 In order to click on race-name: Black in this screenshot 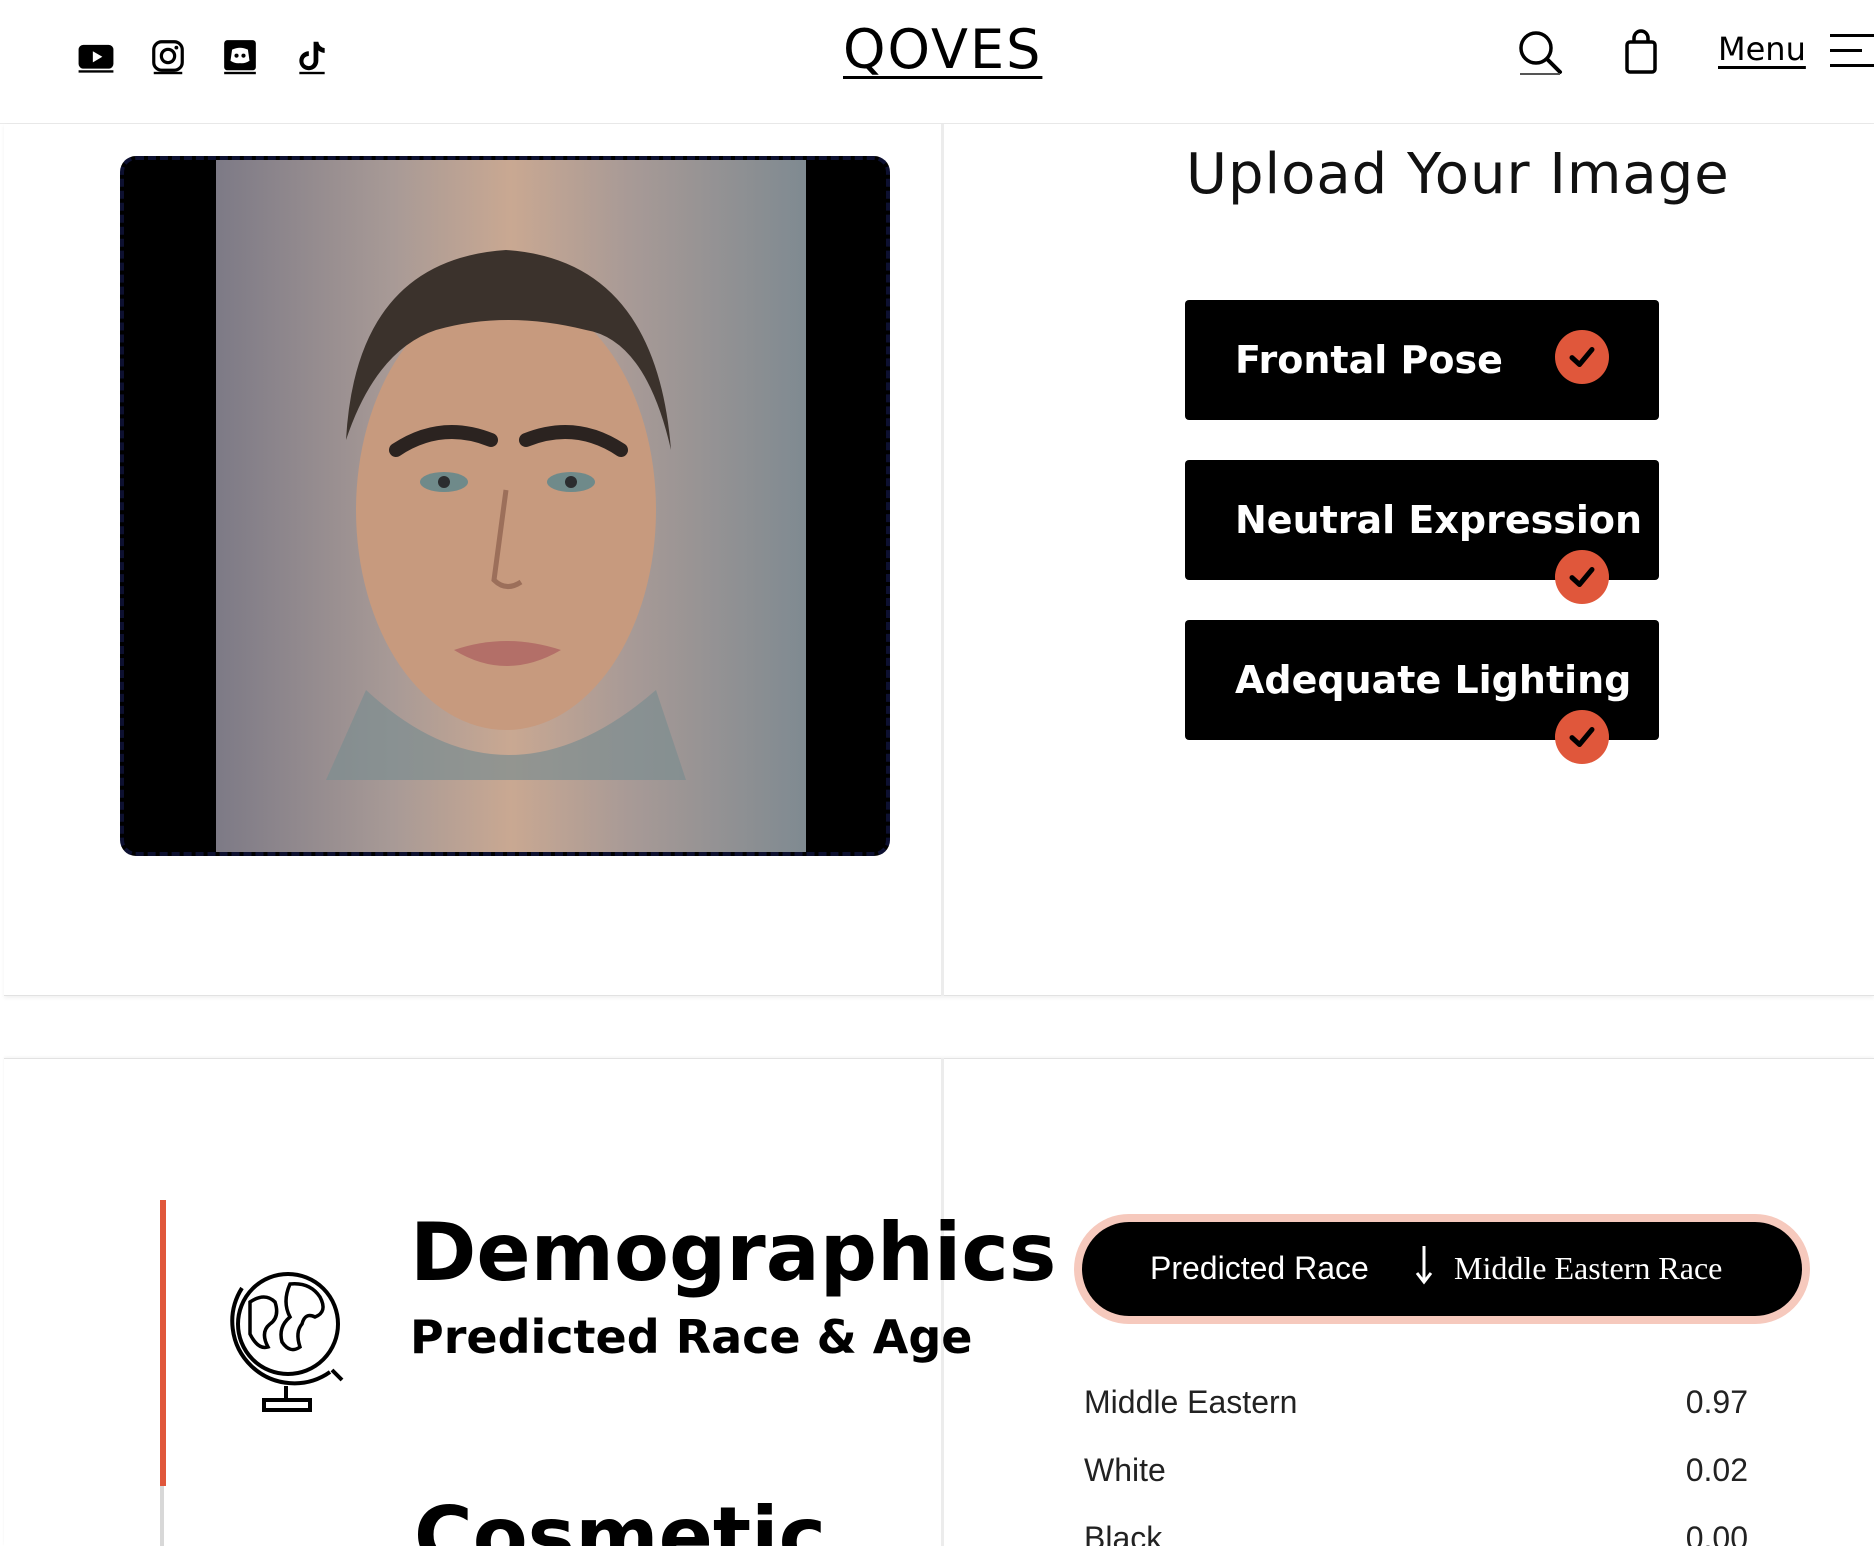, I will do `click(1123, 1533)`.